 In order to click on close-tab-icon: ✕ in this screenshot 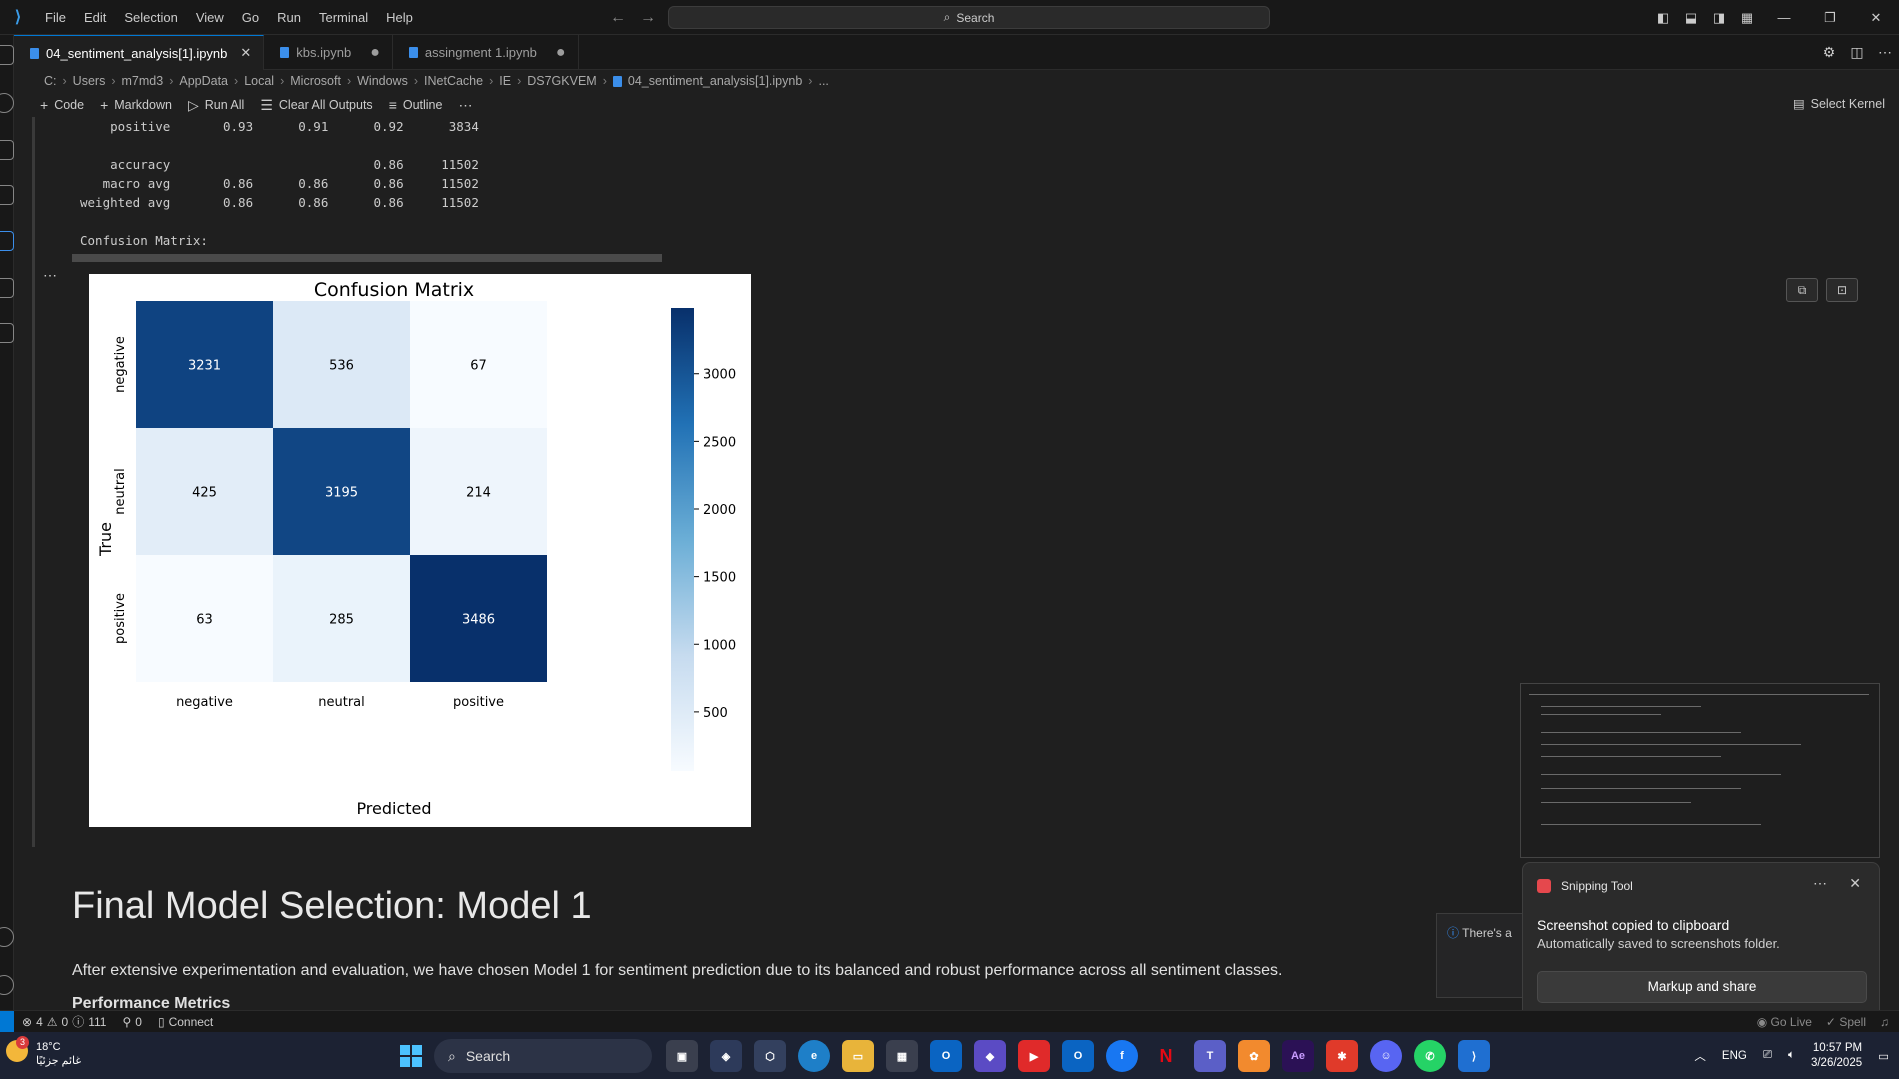, I will do `click(245, 53)`.